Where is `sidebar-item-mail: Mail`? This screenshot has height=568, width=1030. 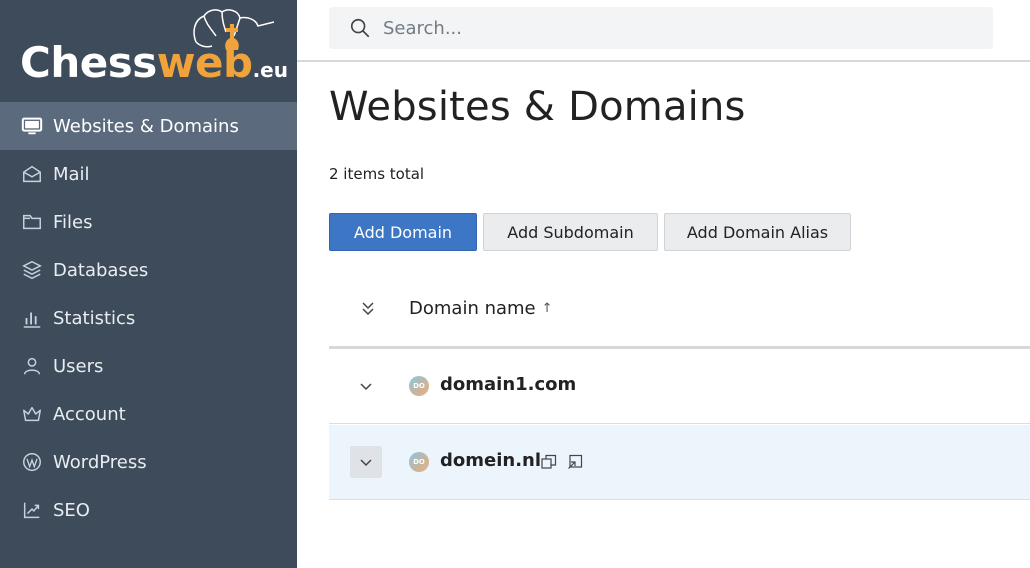 sidebar-item-mail: Mail is located at coordinates (148, 174).